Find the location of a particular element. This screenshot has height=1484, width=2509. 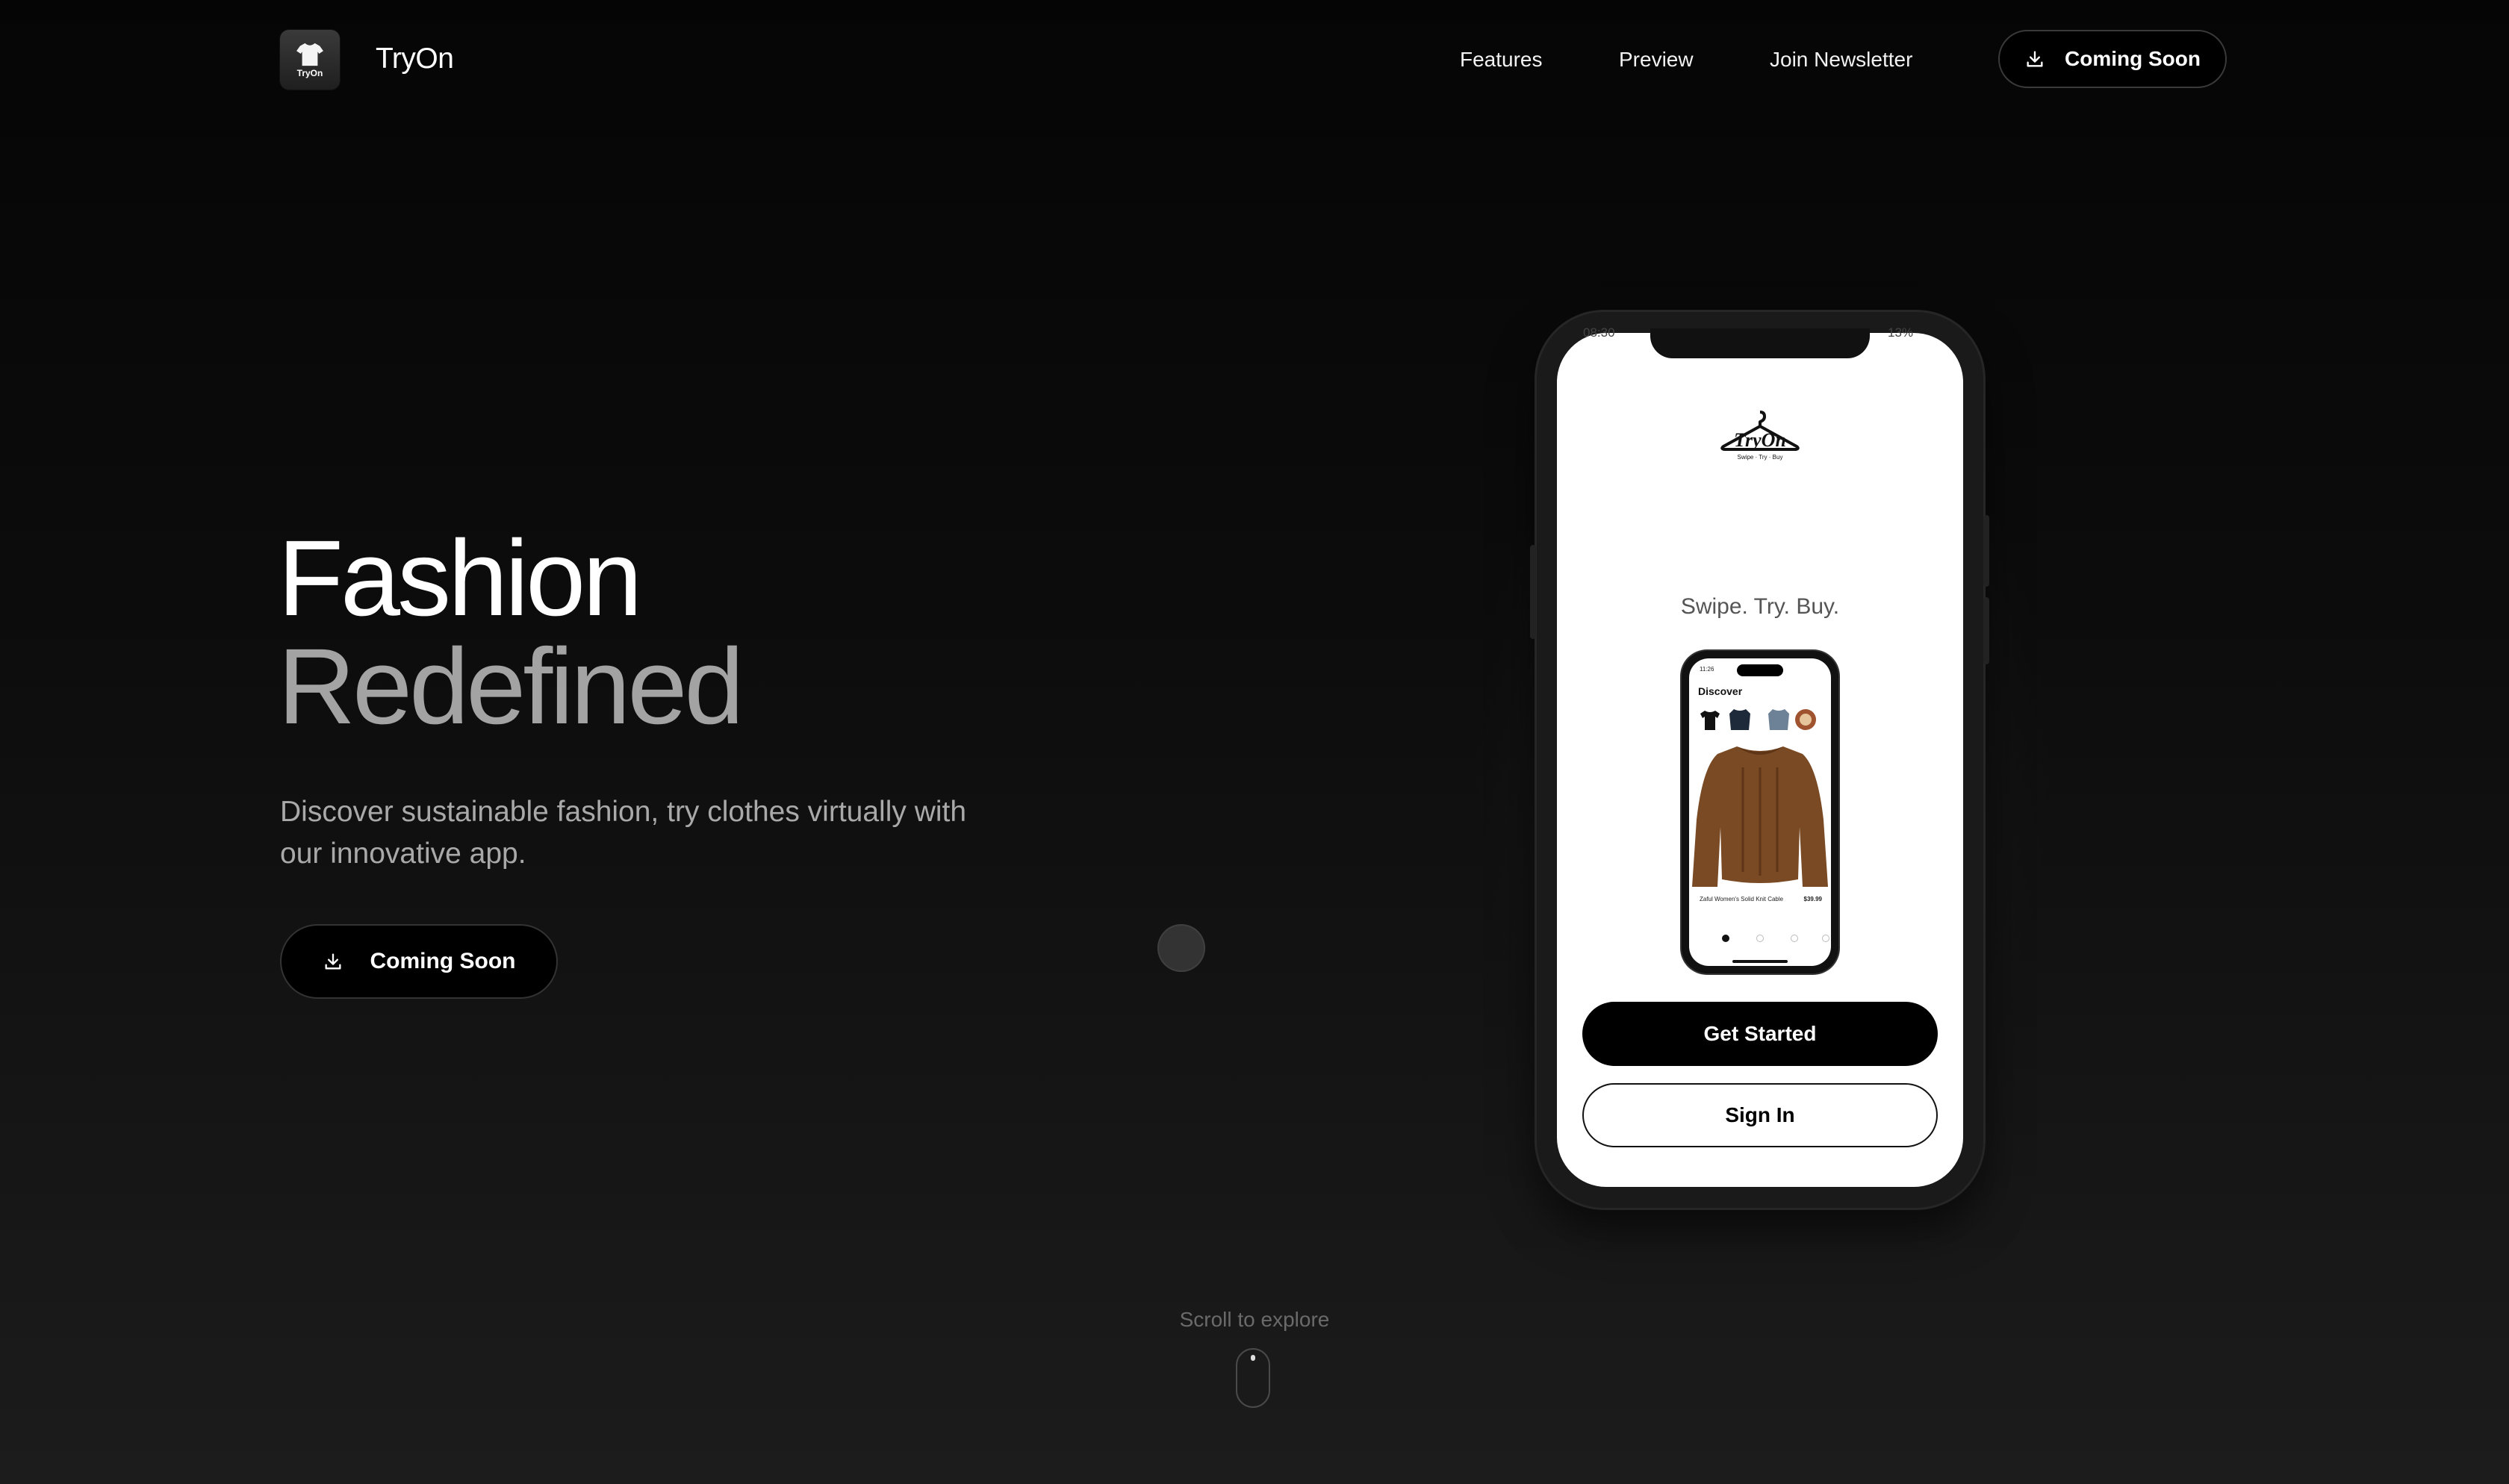

thumb-navy-jacket is located at coordinates (1739, 720).